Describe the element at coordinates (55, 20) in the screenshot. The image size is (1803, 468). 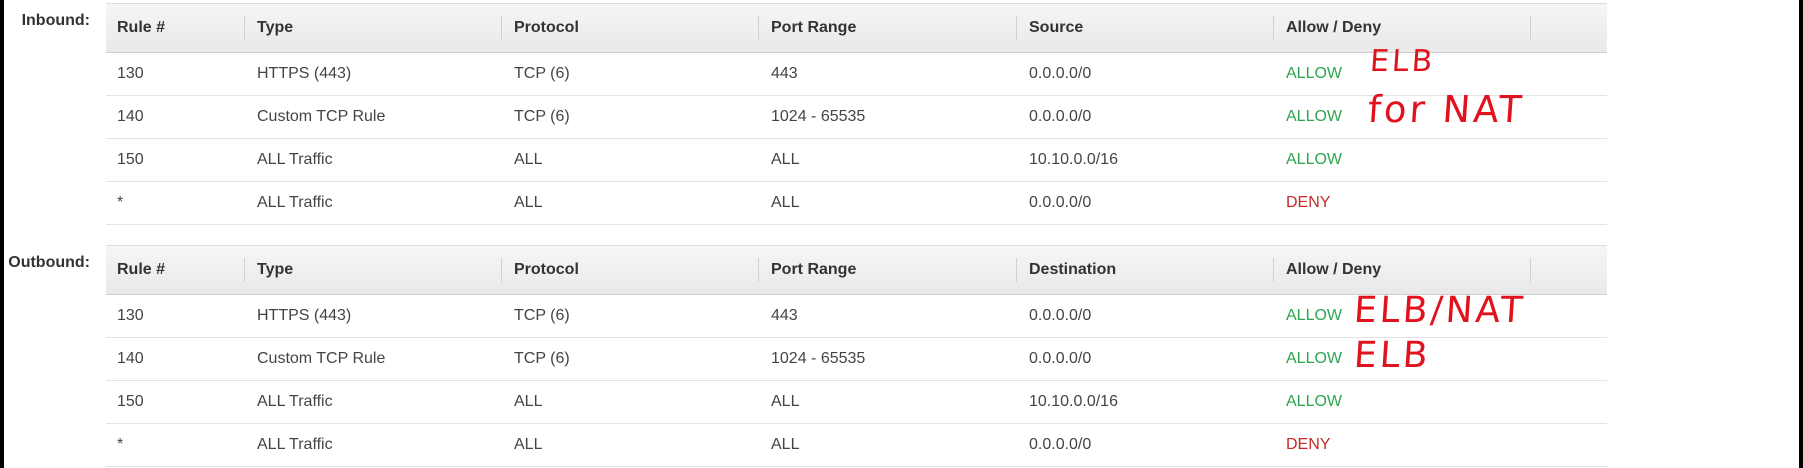
I see `inbound-label: Inbound:` at that location.